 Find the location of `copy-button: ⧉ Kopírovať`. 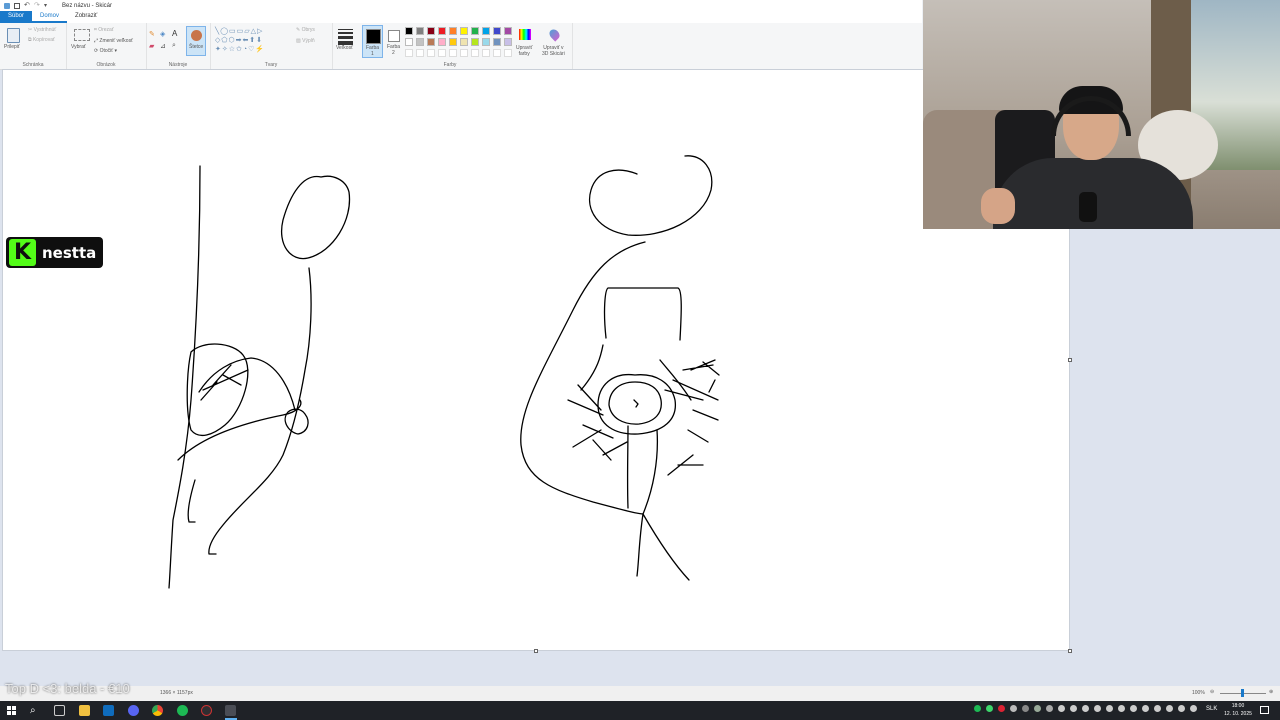

copy-button: ⧉ Kopírovať is located at coordinates (41, 40).